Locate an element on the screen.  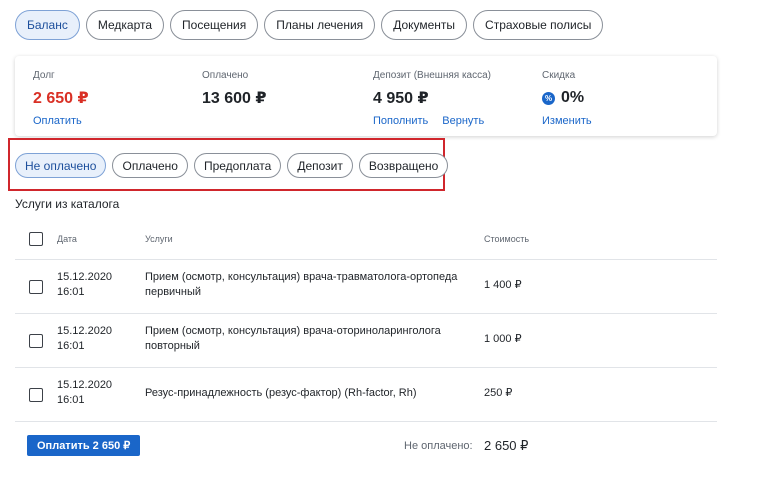
filter-prepayment: Предоплата is located at coordinates (237, 165).